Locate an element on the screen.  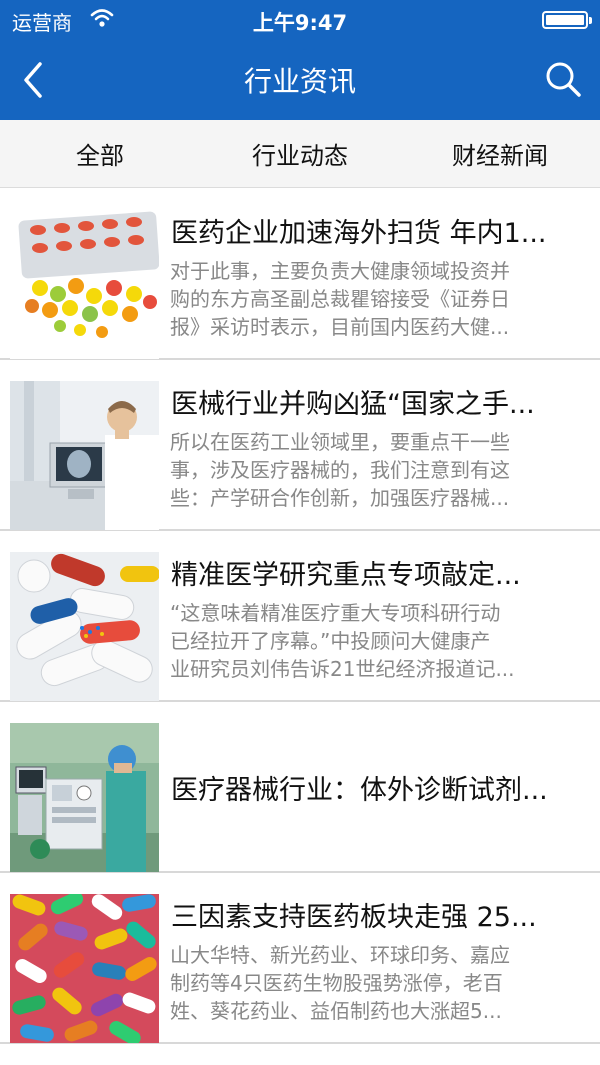
status-bar: 运营商 上午9:47 is located at coordinates (300, 20).